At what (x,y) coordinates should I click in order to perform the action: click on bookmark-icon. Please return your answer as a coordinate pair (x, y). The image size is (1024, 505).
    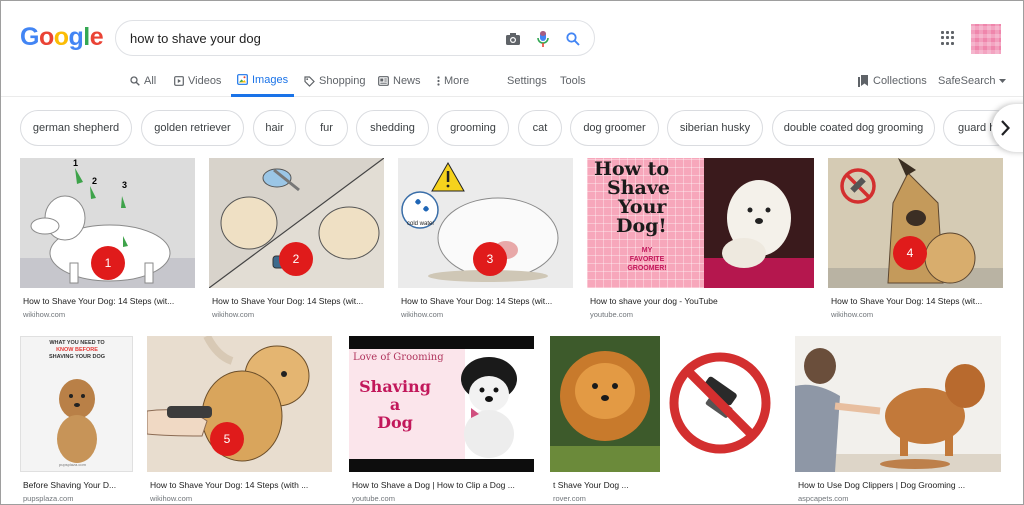
    Looking at the image, I should click on (863, 81).